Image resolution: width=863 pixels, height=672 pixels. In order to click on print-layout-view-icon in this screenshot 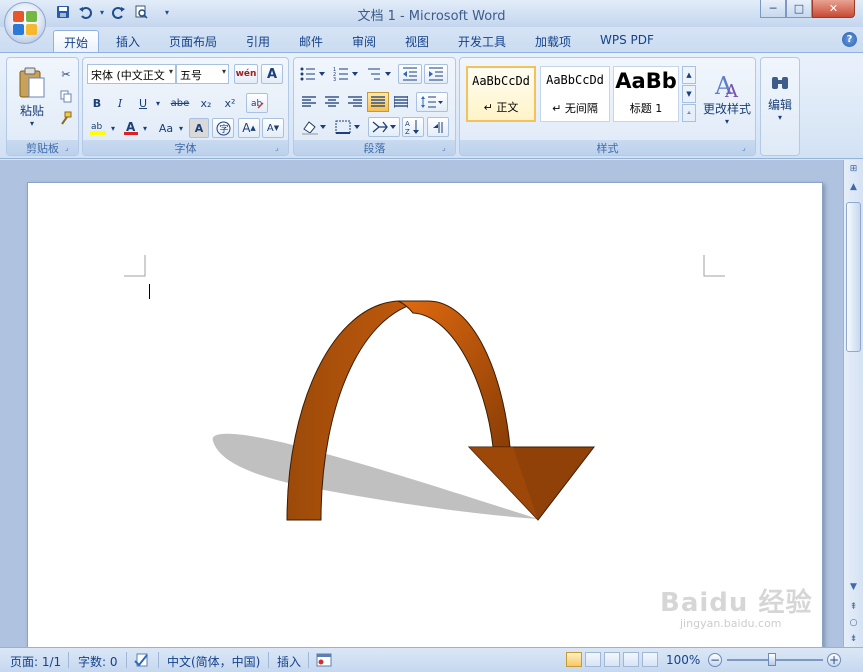, I will do `click(574, 659)`.